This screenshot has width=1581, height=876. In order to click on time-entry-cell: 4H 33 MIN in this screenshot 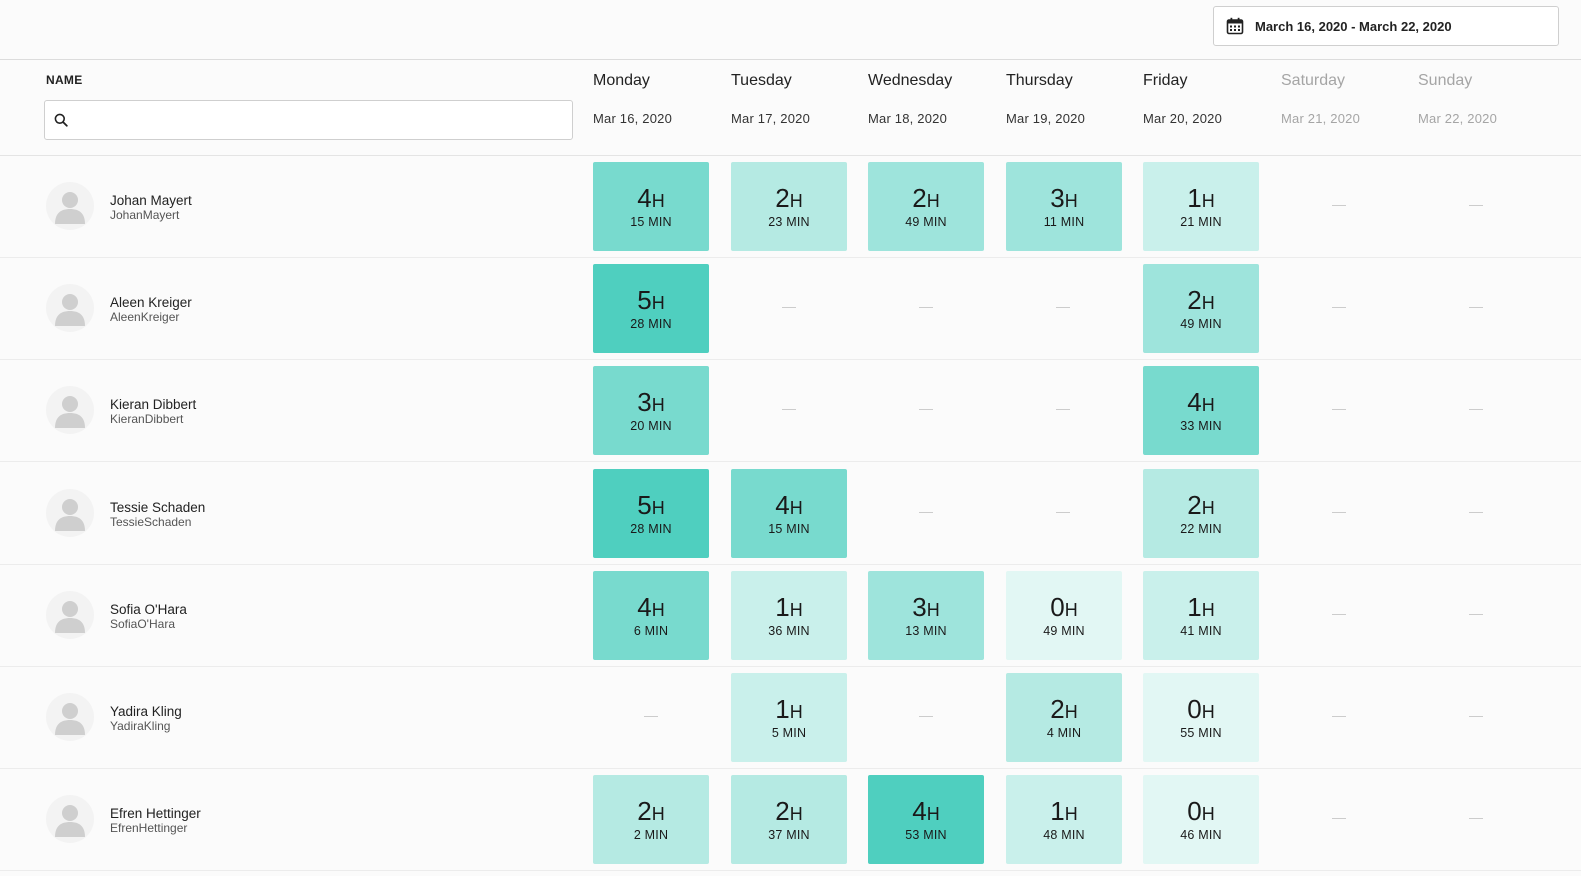, I will do `click(1201, 411)`.